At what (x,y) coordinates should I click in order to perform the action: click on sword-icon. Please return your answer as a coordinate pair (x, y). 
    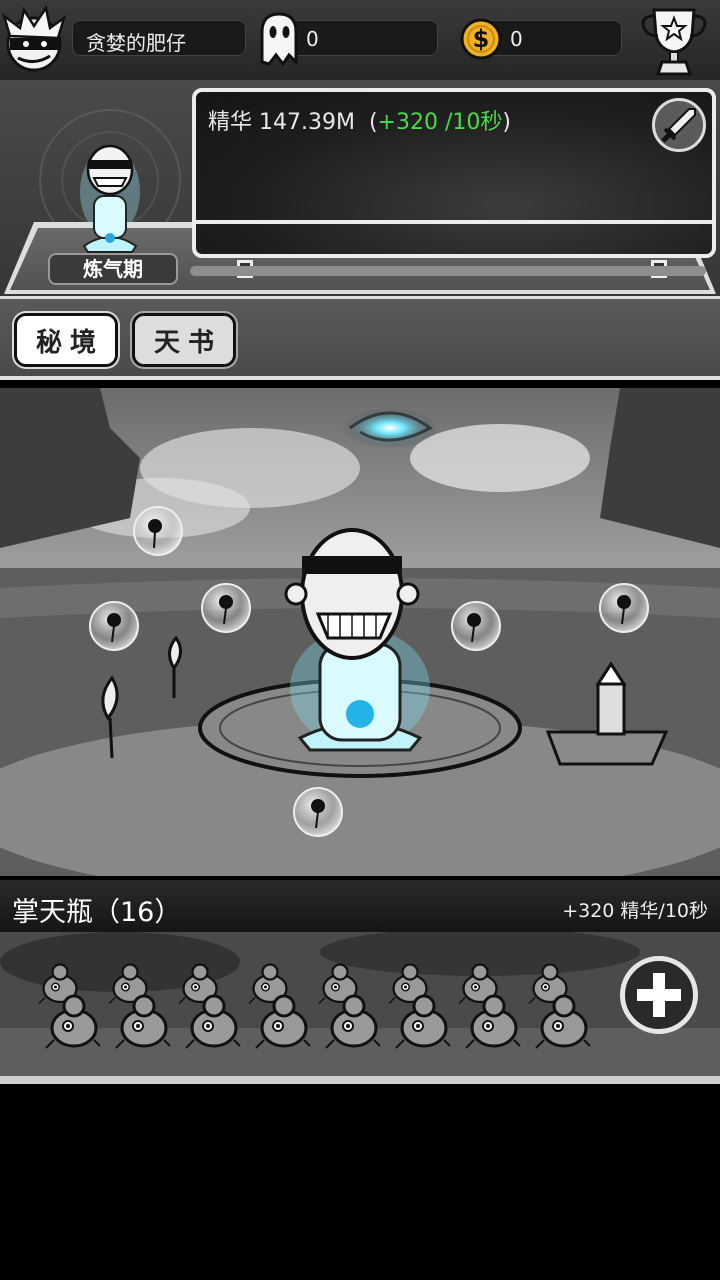
    Looking at the image, I should click on (678, 125).